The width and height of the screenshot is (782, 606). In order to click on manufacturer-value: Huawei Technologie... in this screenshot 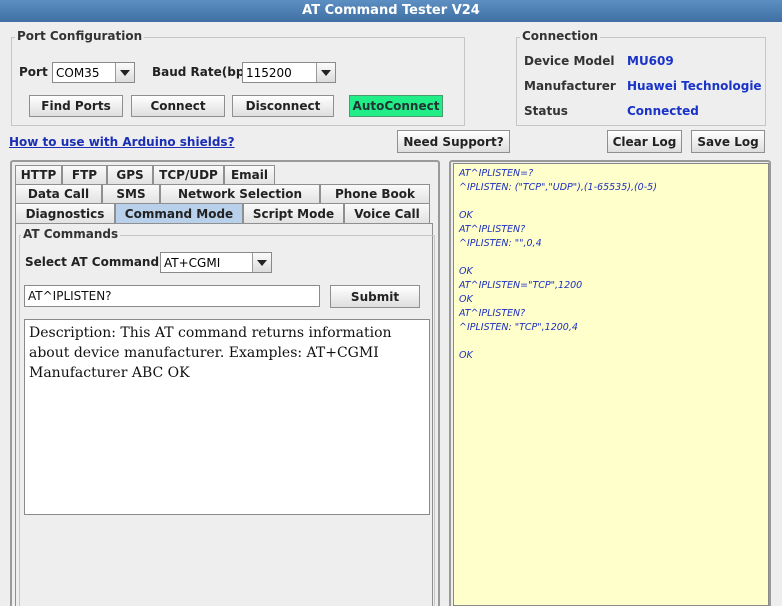, I will do `click(694, 86)`.